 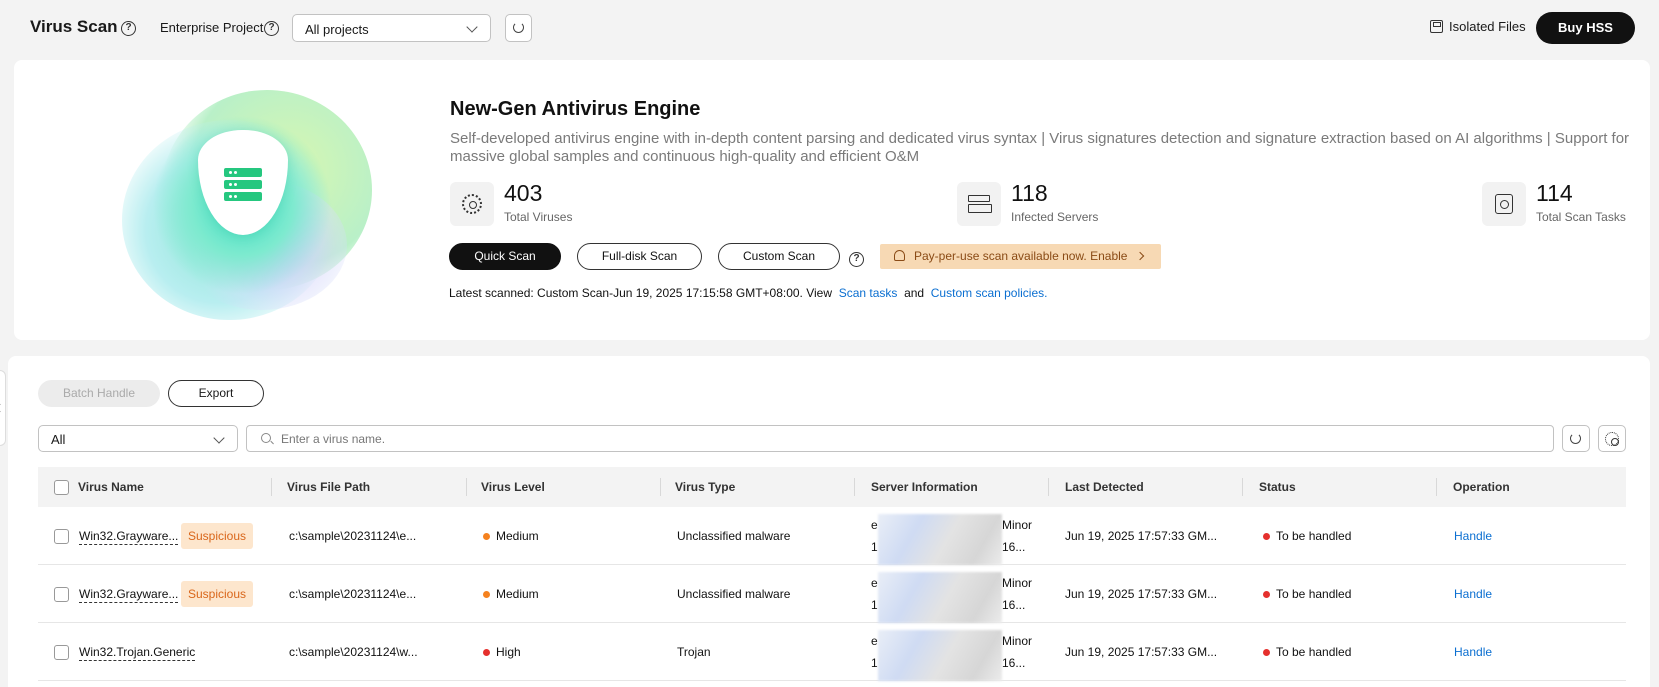 What do you see at coordinates (391, 28) in the screenshot?
I see `project-select: All projects` at bounding box center [391, 28].